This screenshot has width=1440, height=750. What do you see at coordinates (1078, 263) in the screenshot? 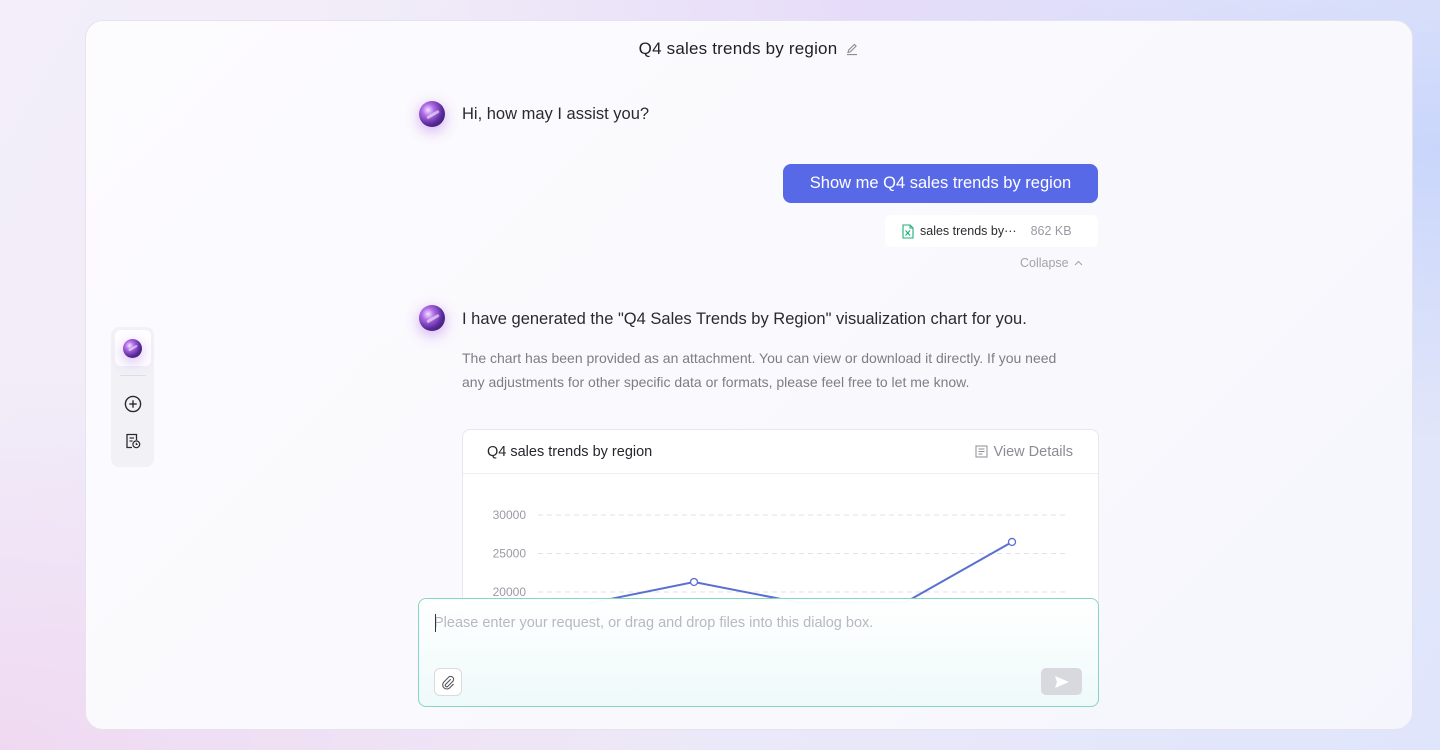
I see `chevron-up-icon` at bounding box center [1078, 263].